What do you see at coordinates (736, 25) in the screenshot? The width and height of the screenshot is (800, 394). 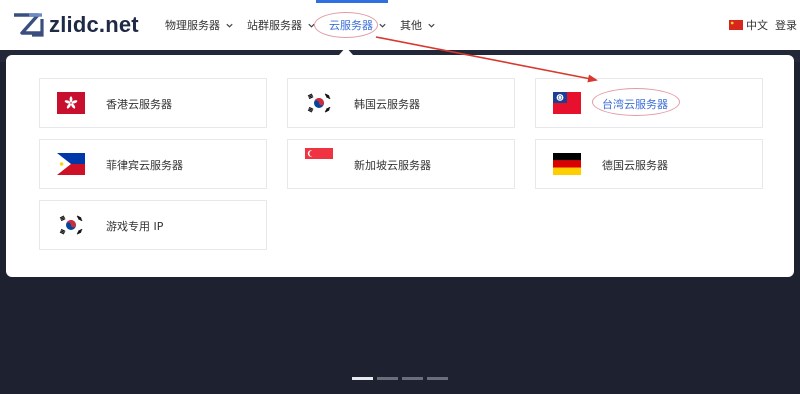 I see `china-flag-icon` at bounding box center [736, 25].